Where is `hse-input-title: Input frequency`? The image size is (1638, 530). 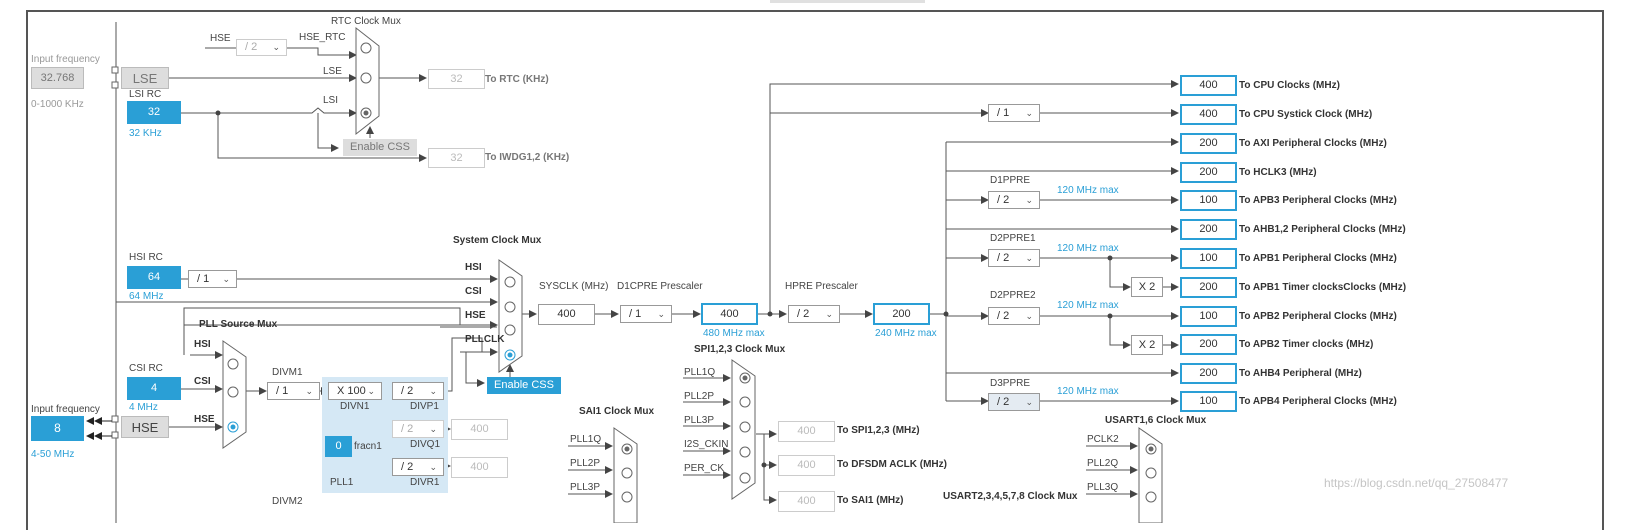 hse-input-title: Input frequency is located at coordinates (65, 409).